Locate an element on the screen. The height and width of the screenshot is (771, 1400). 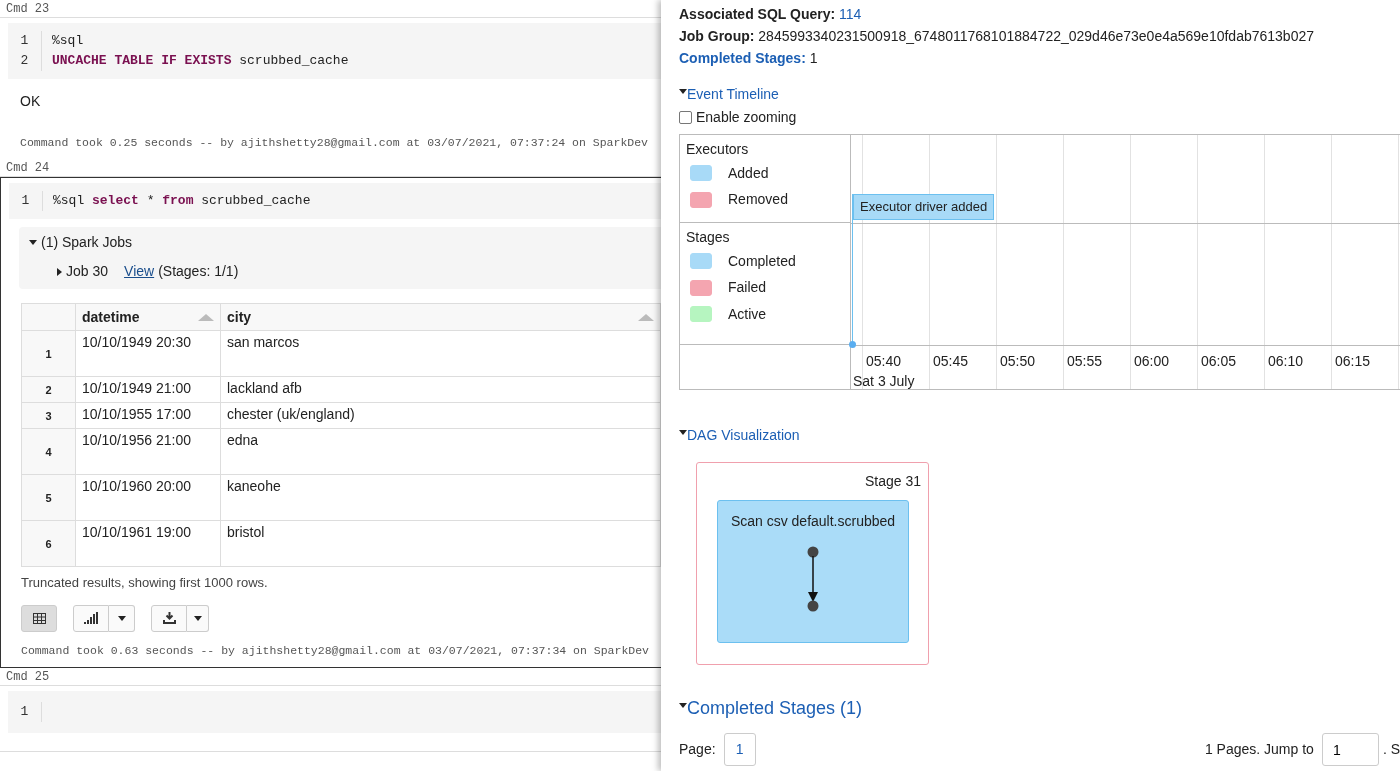
job-name: Job 30 is located at coordinates (87, 272).